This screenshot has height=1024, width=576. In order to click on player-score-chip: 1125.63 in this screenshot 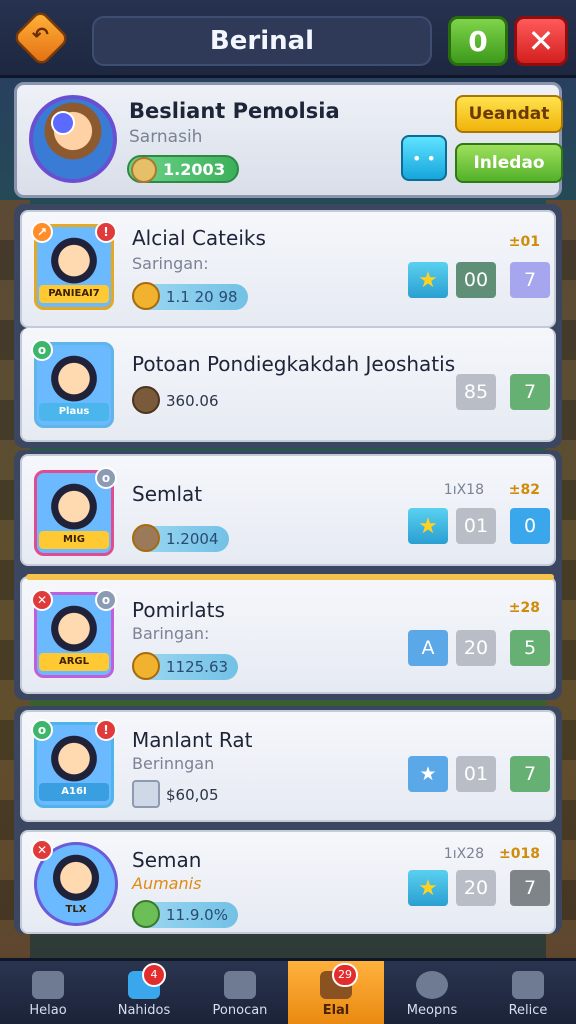, I will do `click(185, 666)`.